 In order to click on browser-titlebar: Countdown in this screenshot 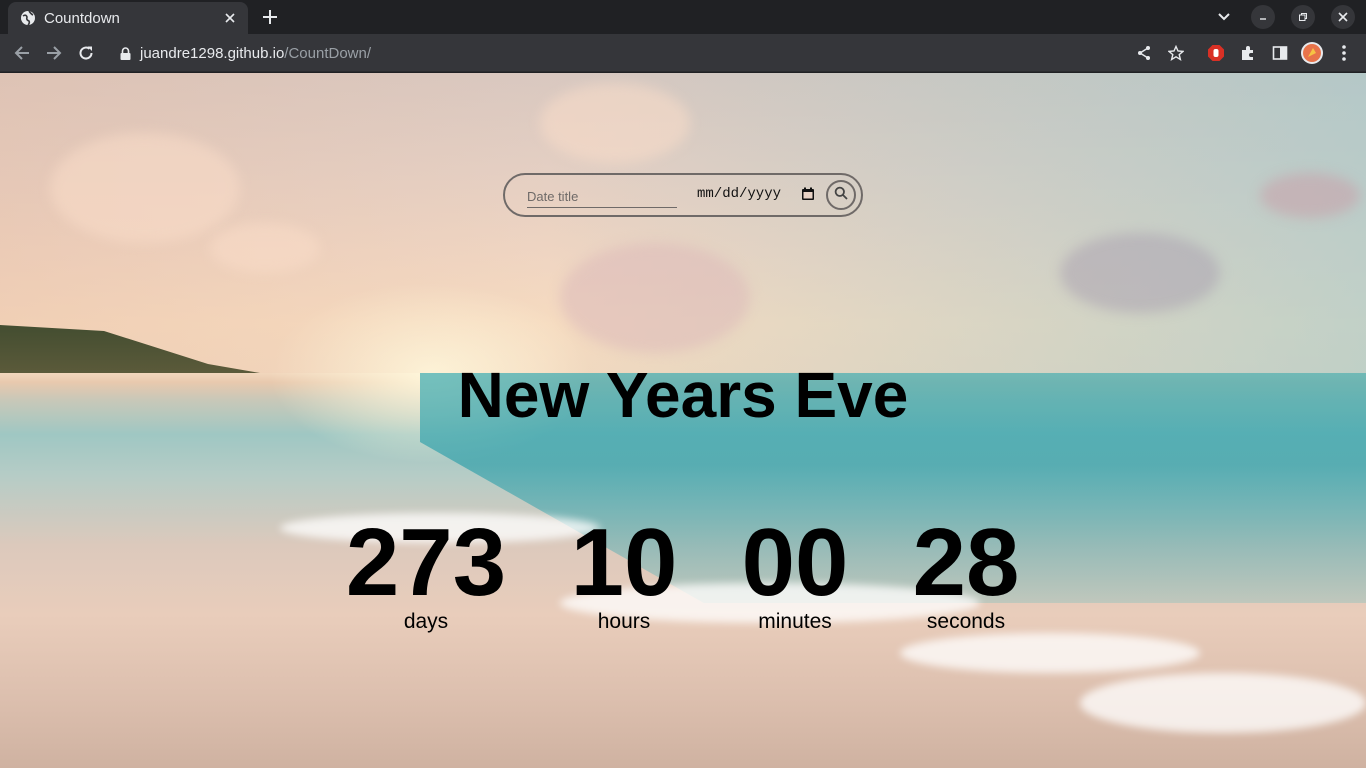, I will do `click(683, 17)`.